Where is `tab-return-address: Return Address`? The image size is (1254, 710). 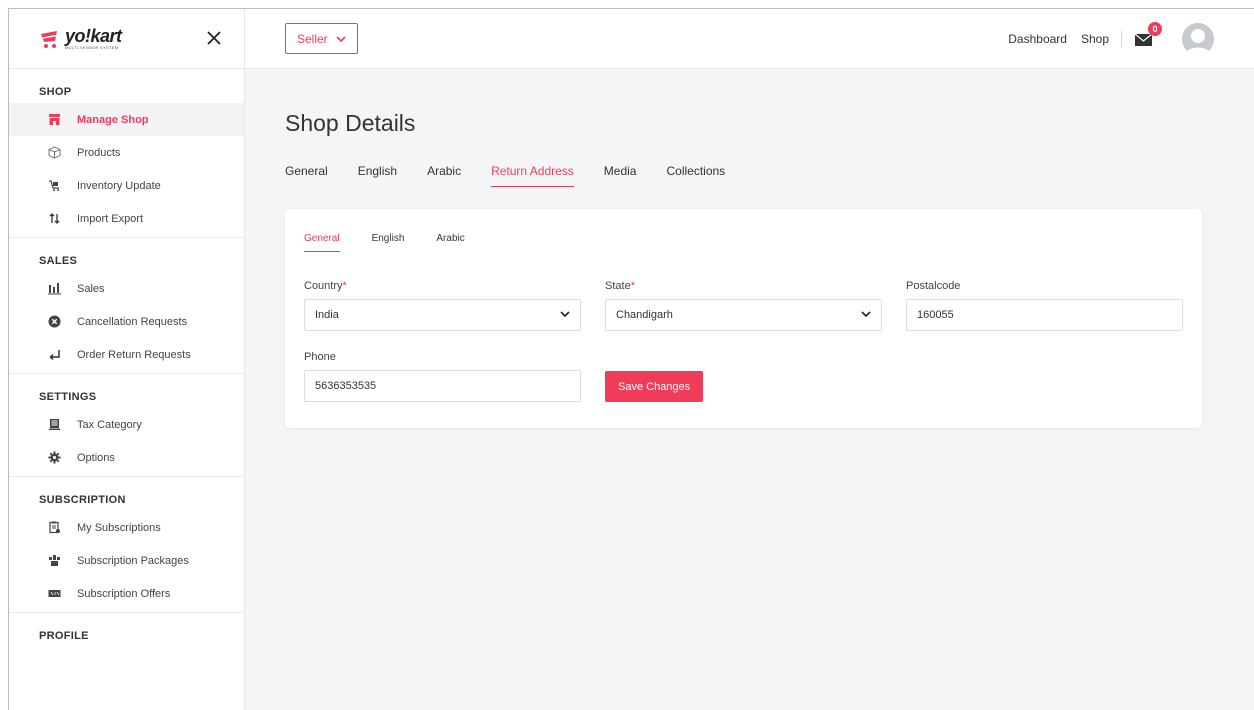 tab-return-address: Return Address is located at coordinates (532, 175).